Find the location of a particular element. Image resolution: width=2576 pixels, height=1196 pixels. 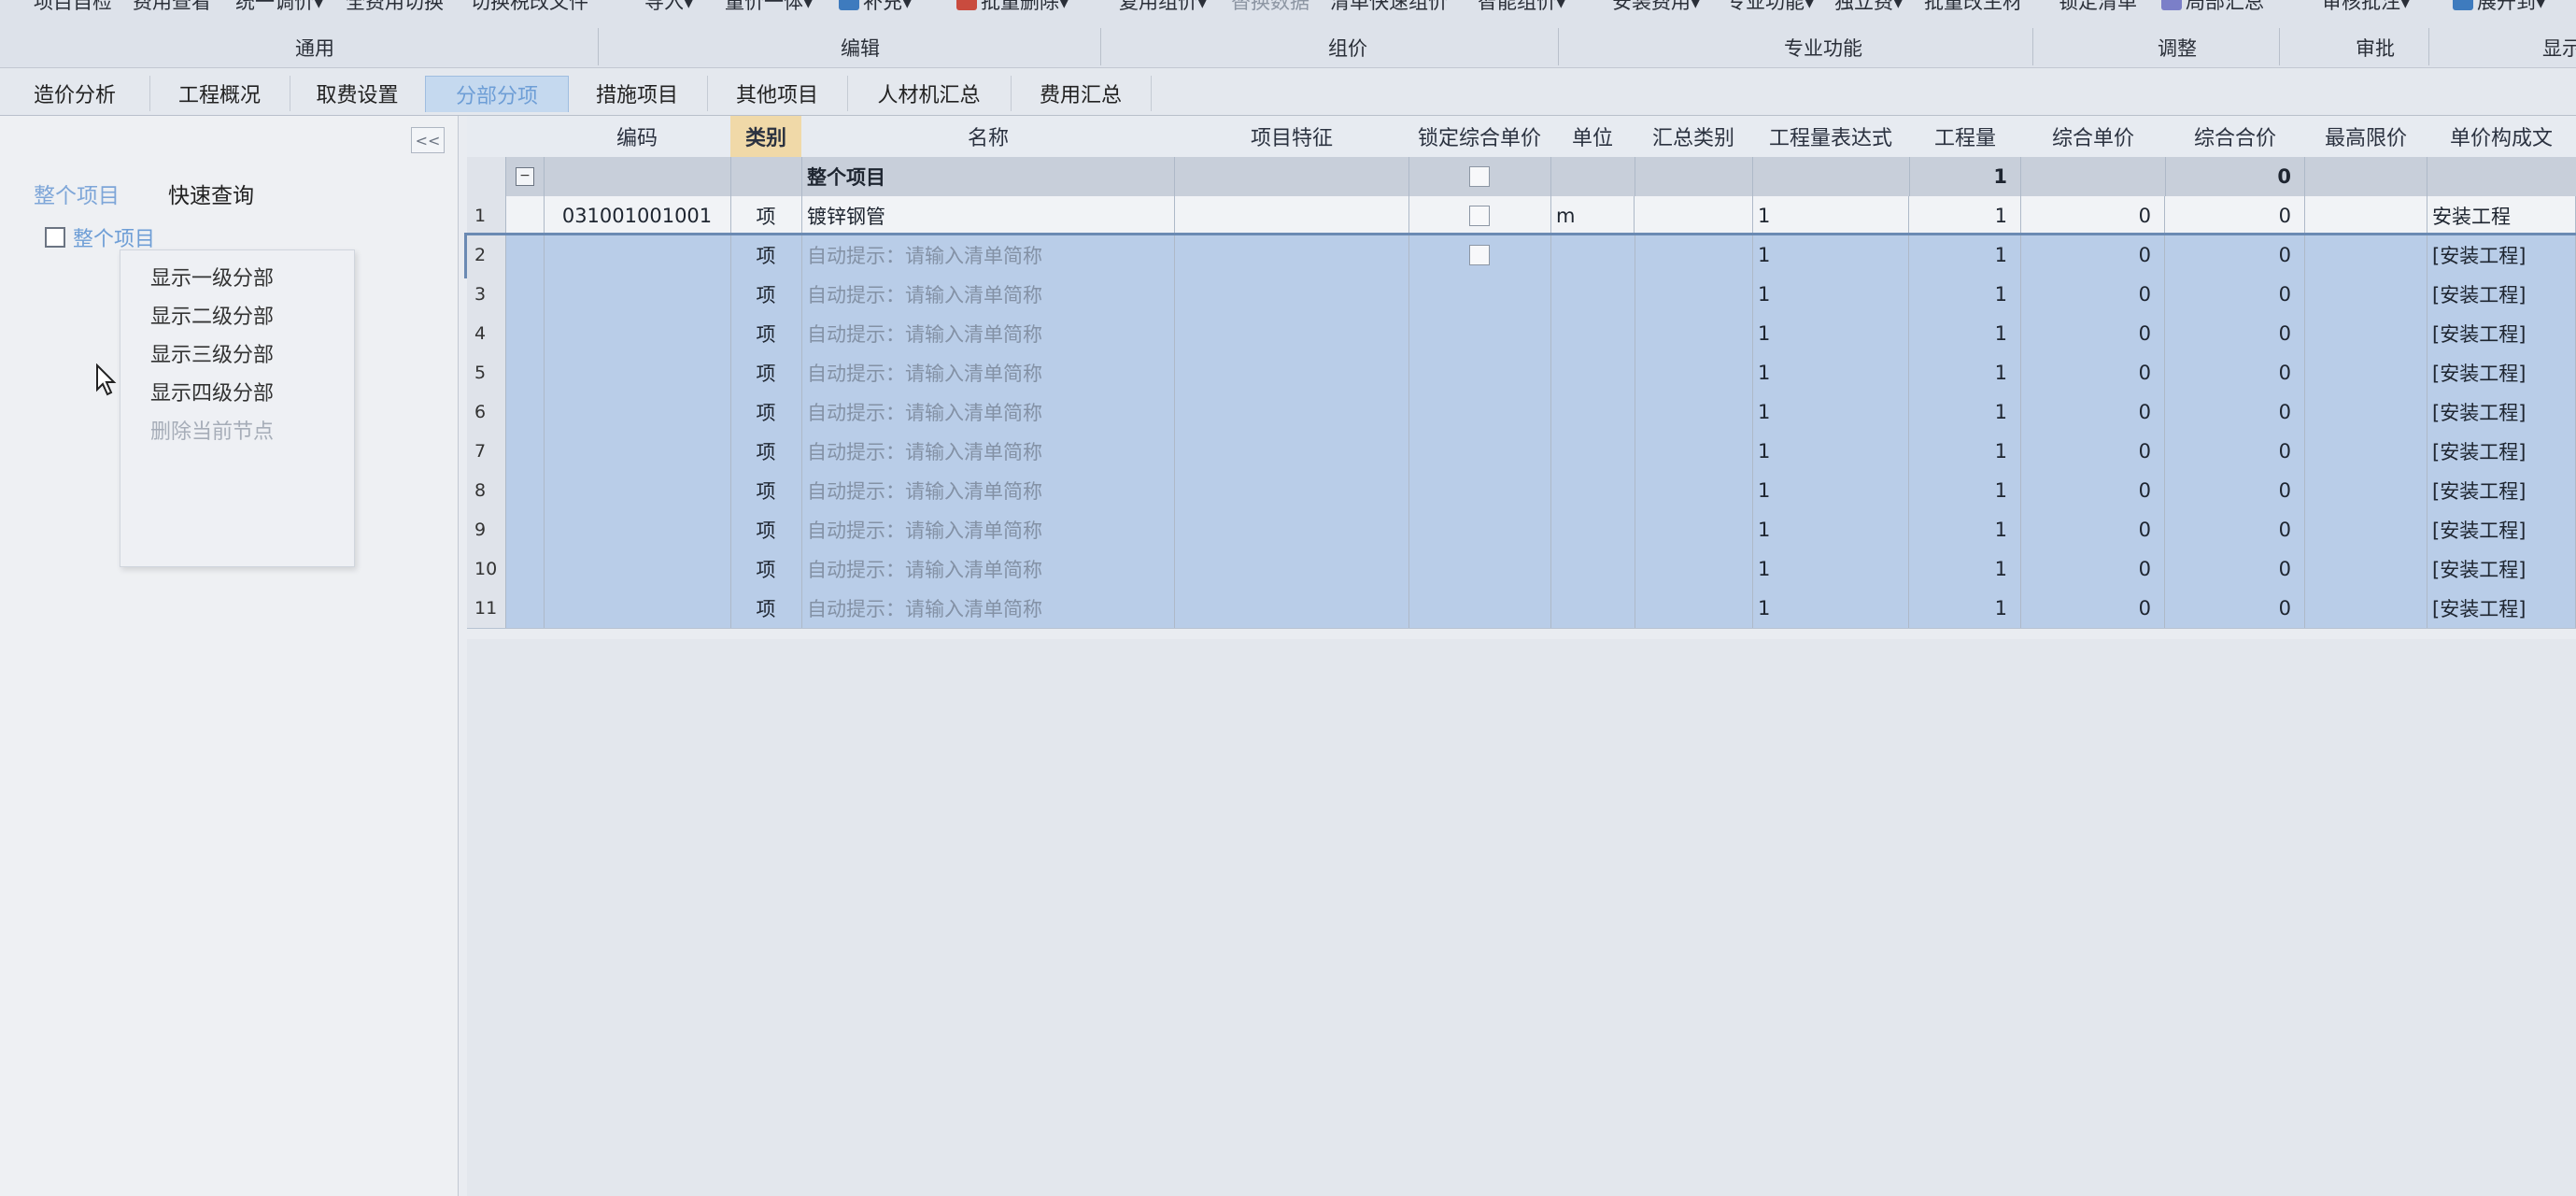

table-row: 7 项自动提示：请输入清单简称 1 1 0 0 [安装工程] is located at coordinates (1521, 452).